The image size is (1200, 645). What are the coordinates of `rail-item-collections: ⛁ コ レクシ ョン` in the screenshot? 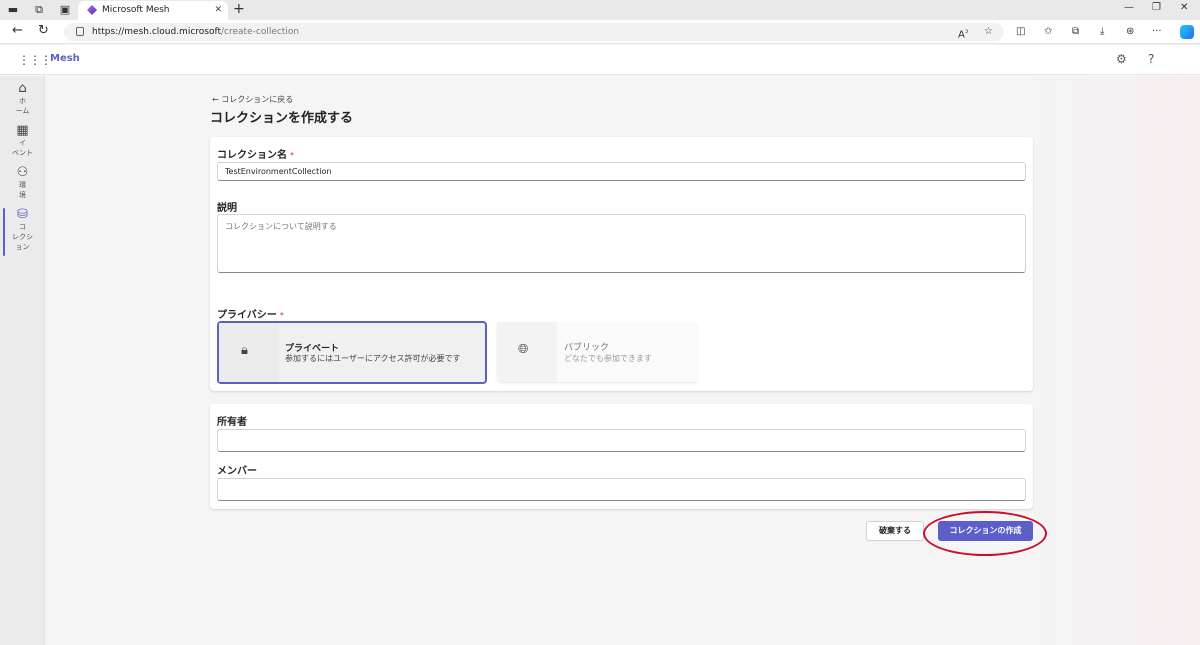 It's located at (22, 231).